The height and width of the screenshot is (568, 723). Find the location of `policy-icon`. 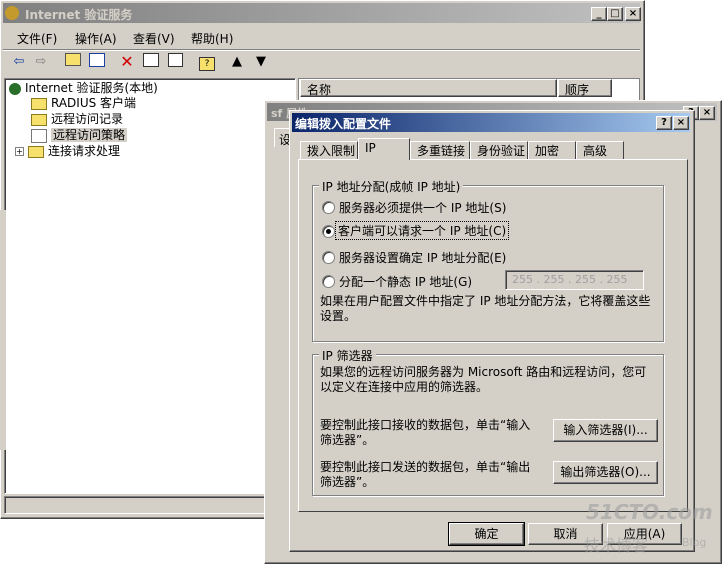

policy-icon is located at coordinates (39, 135).